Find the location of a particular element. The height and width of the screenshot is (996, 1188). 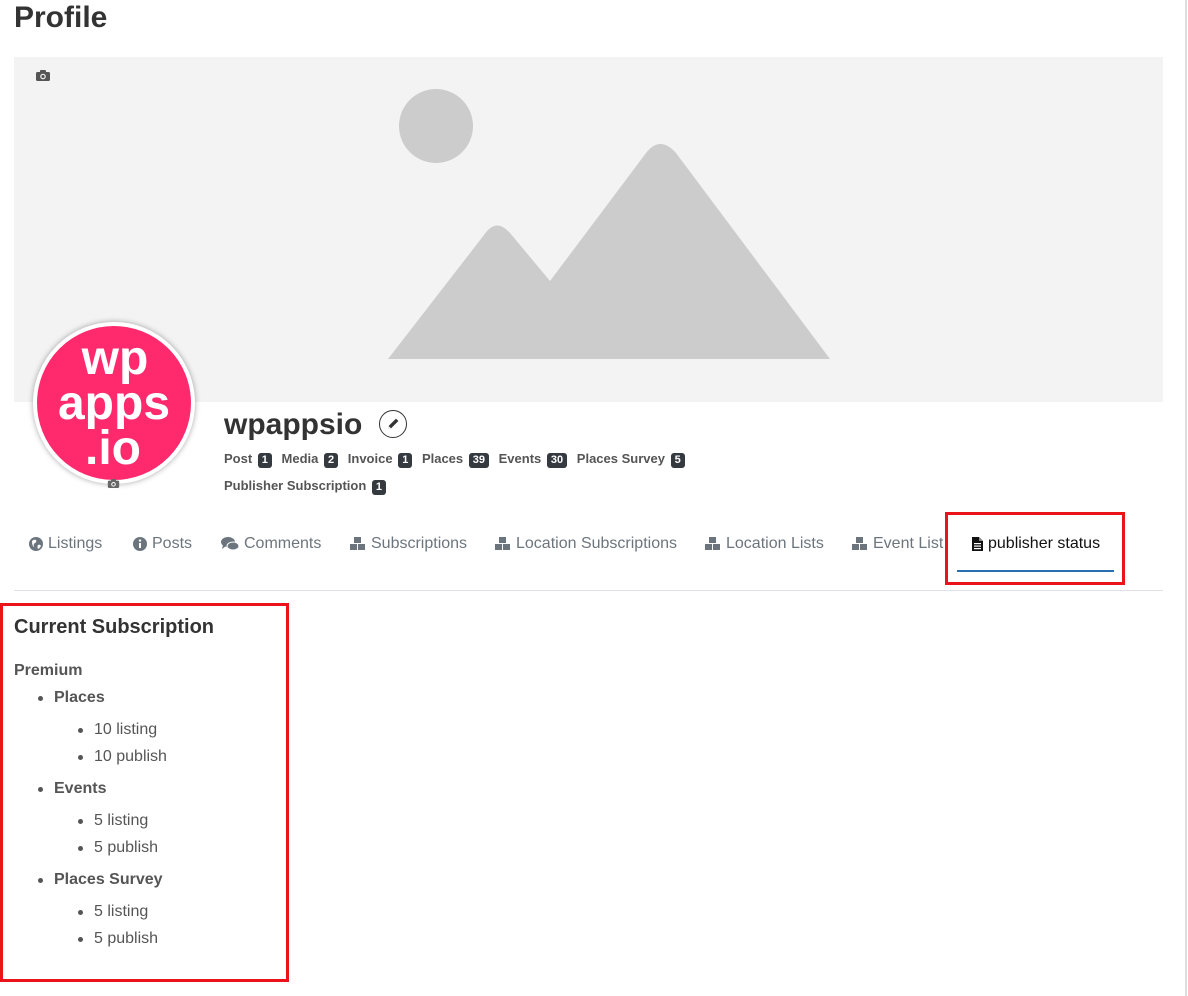

globe-icon is located at coordinates (36, 544).